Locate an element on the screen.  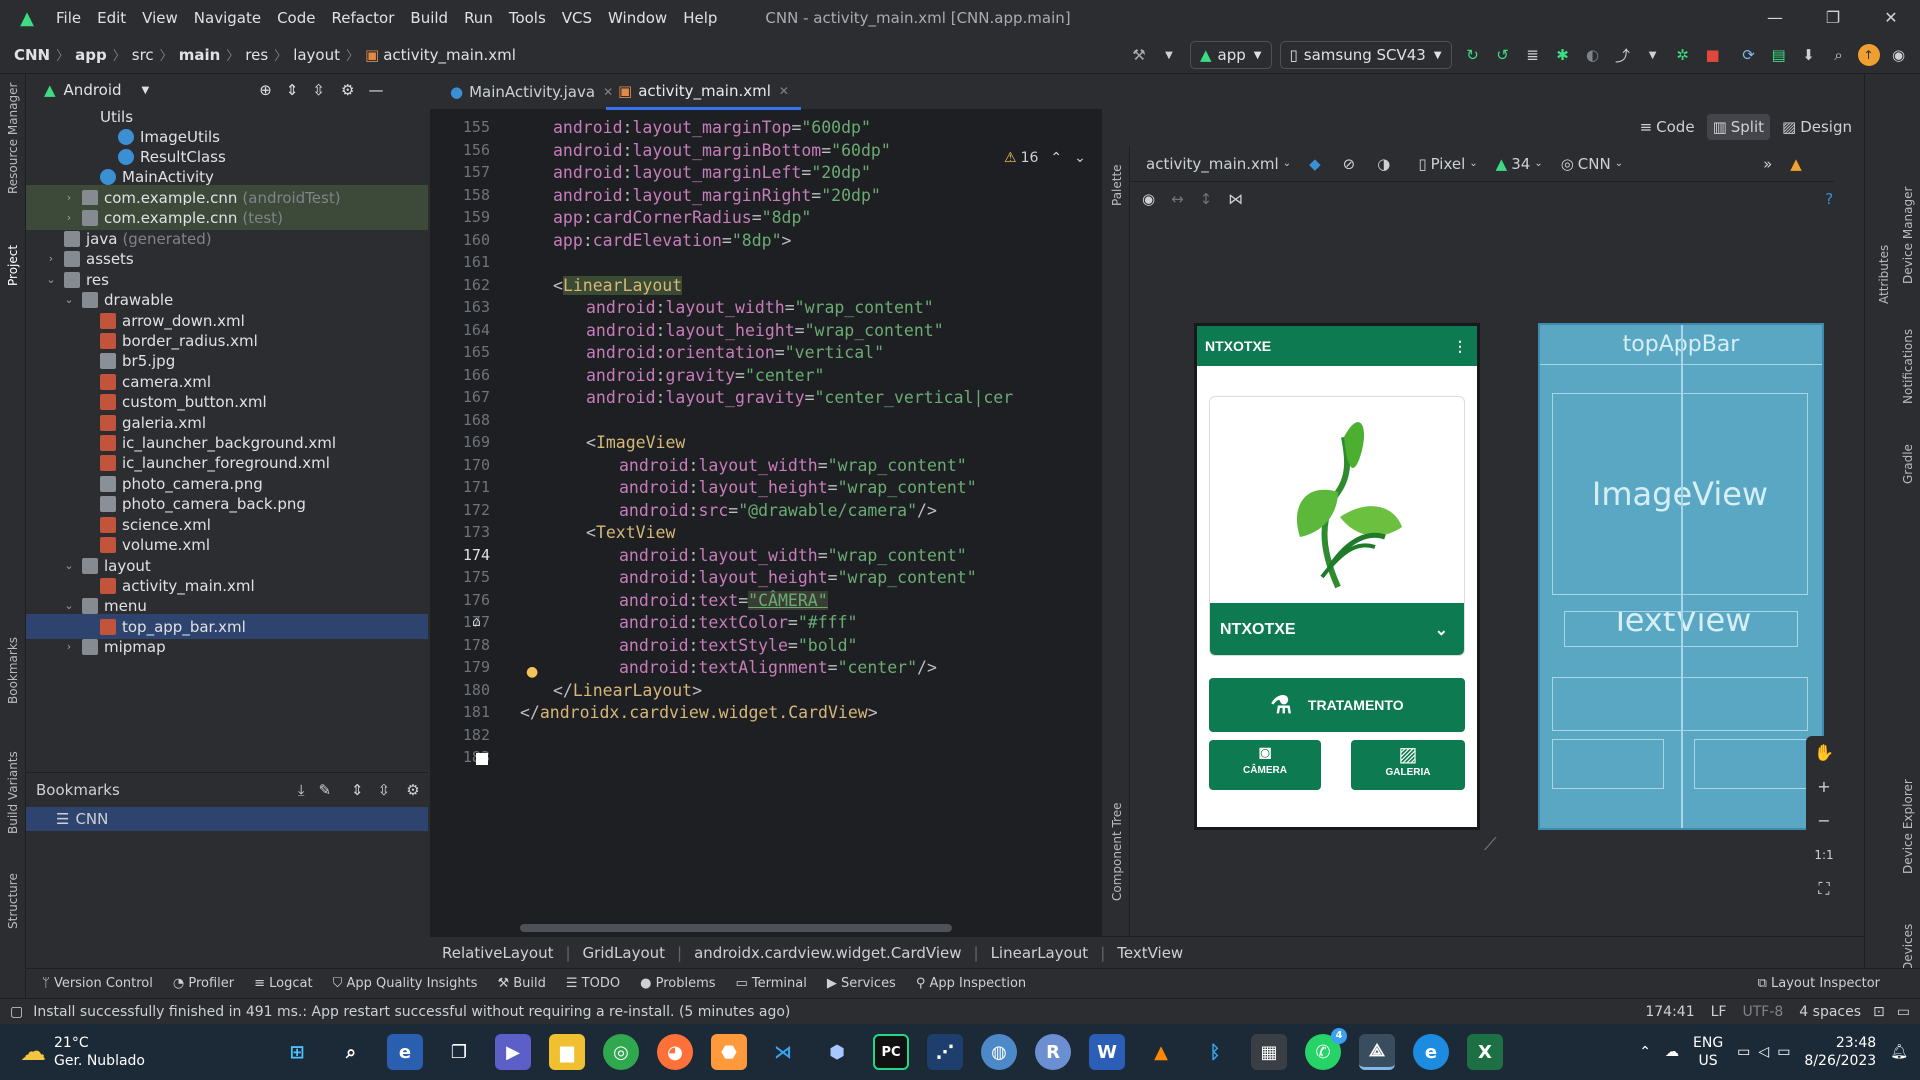
crumb-relativelayout: RelativeLayout is located at coordinates (497, 953).